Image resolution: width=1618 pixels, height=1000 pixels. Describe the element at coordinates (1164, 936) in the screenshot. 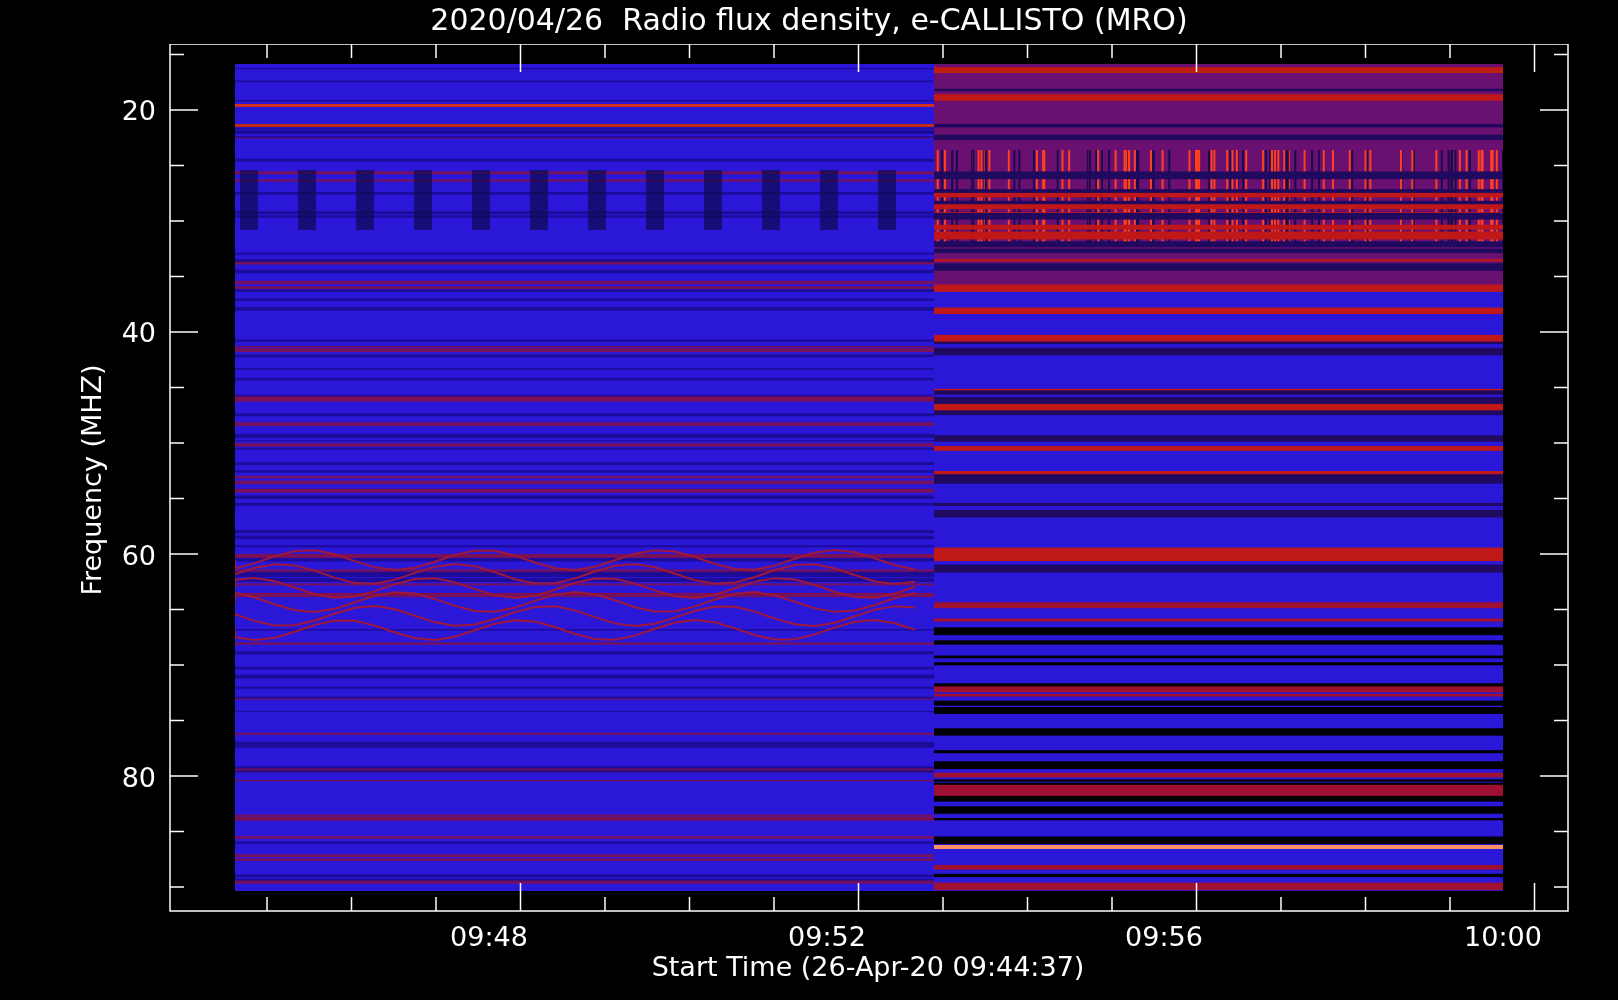

I see `tick-label: 09:56` at that location.